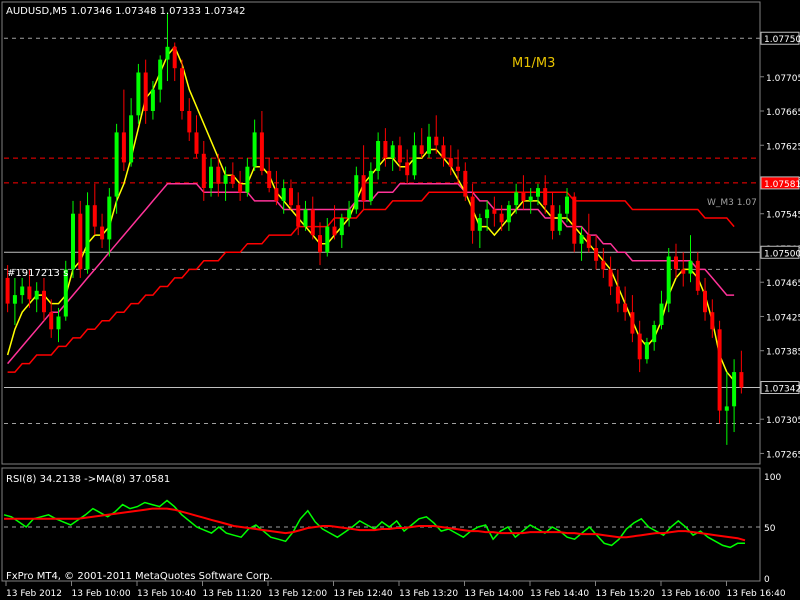 The image size is (800, 600). I want to click on price-tick-label: 1.07385, so click(783, 353).